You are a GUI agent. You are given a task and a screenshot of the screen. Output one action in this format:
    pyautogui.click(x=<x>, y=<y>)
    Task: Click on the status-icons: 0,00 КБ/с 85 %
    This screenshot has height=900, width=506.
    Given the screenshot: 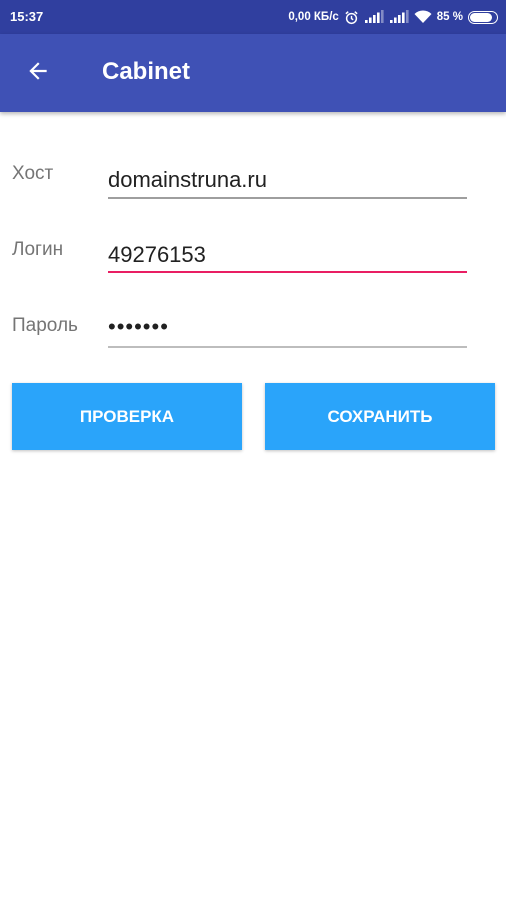 What is the action you would take?
    pyautogui.click(x=393, y=17)
    